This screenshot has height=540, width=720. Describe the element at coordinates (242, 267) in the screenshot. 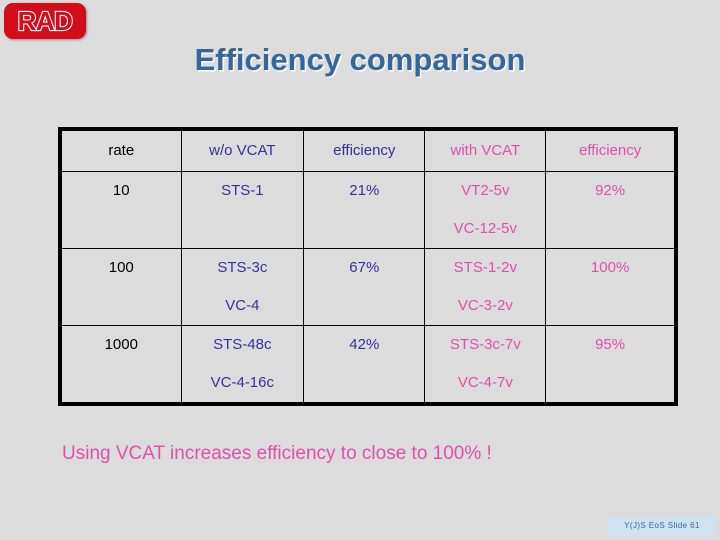

I see `cell-text-line1: STS-3c` at that location.